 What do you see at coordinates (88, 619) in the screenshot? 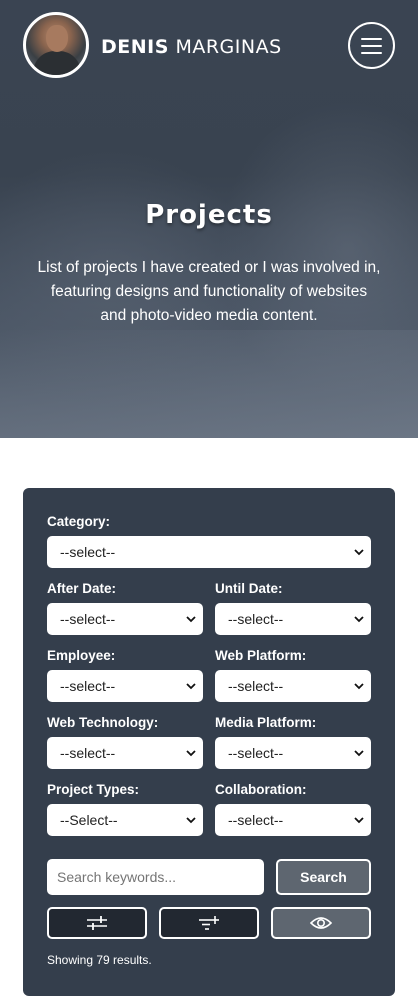
I see `after-date-select-value: --select--` at bounding box center [88, 619].